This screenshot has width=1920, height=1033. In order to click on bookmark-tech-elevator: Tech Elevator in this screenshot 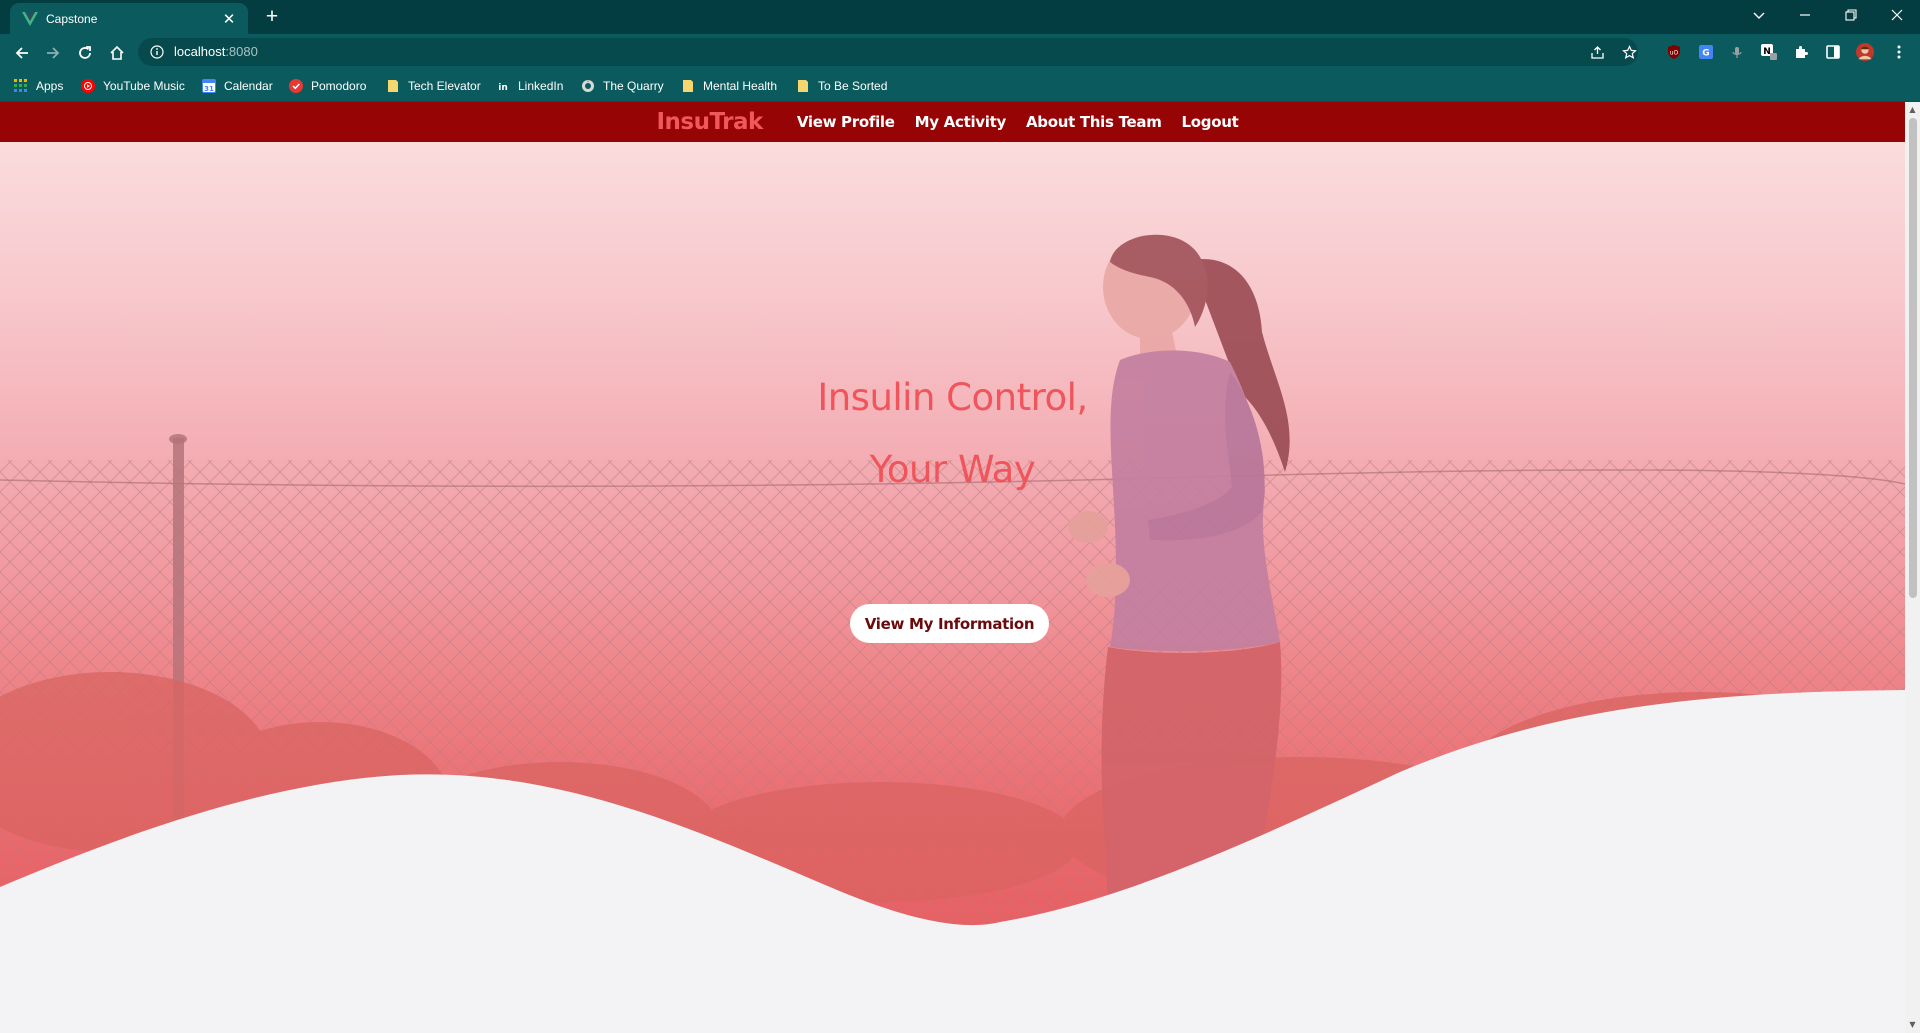, I will do `click(433, 86)`.